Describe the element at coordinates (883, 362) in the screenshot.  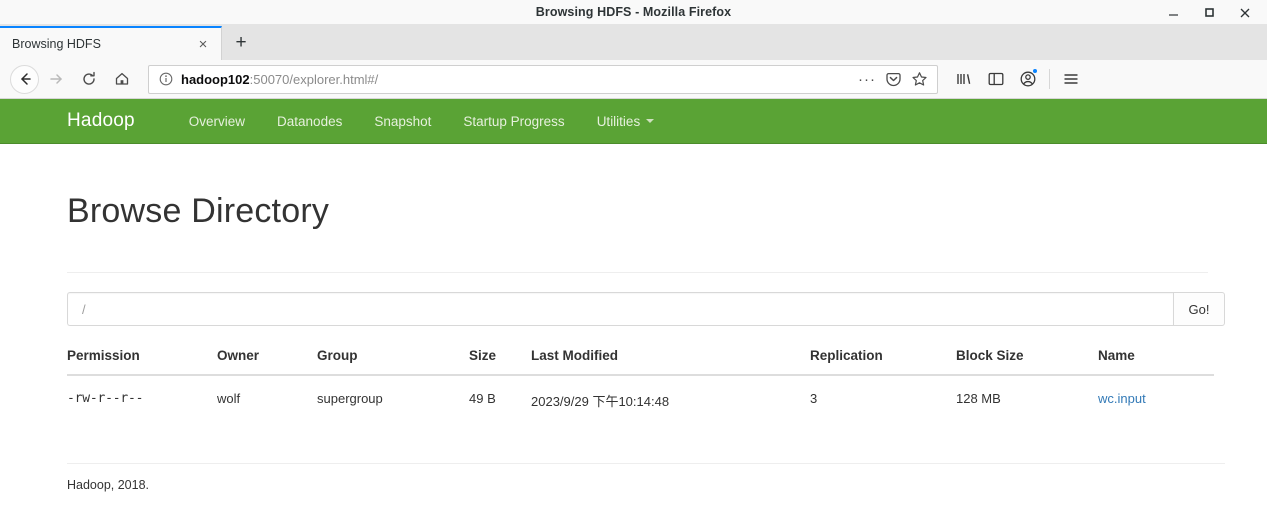
I see `column-header-replication: Replication` at that location.